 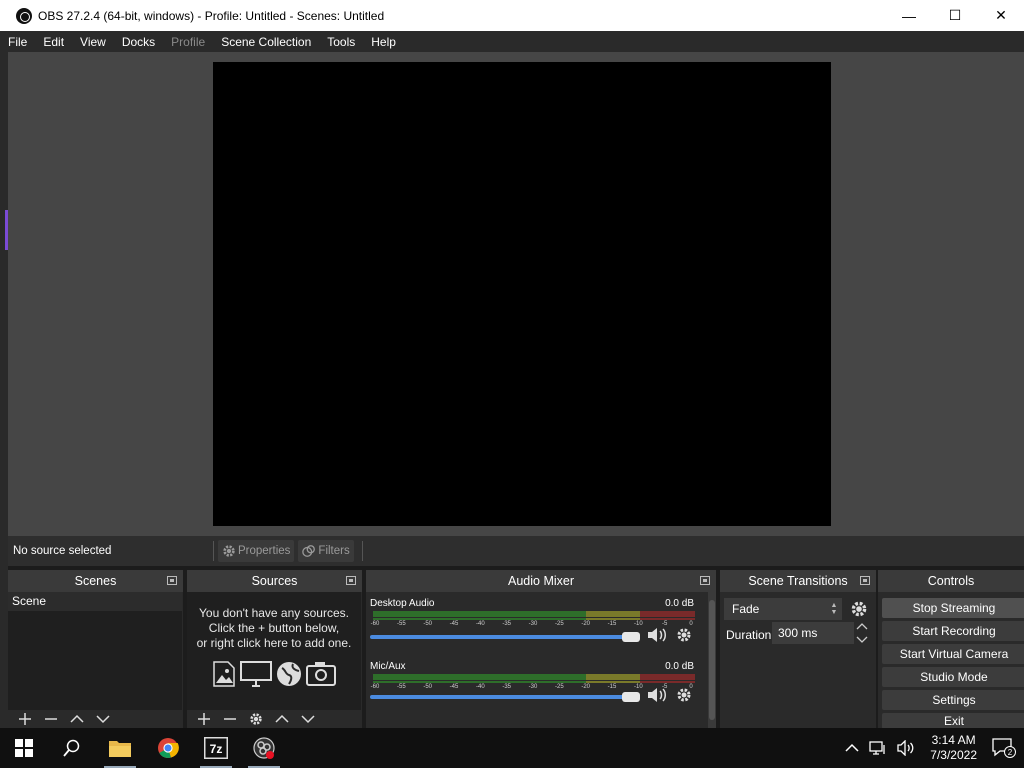 What do you see at coordinates (813, 633) in the screenshot?
I see `duration-input: 300 ms` at bounding box center [813, 633].